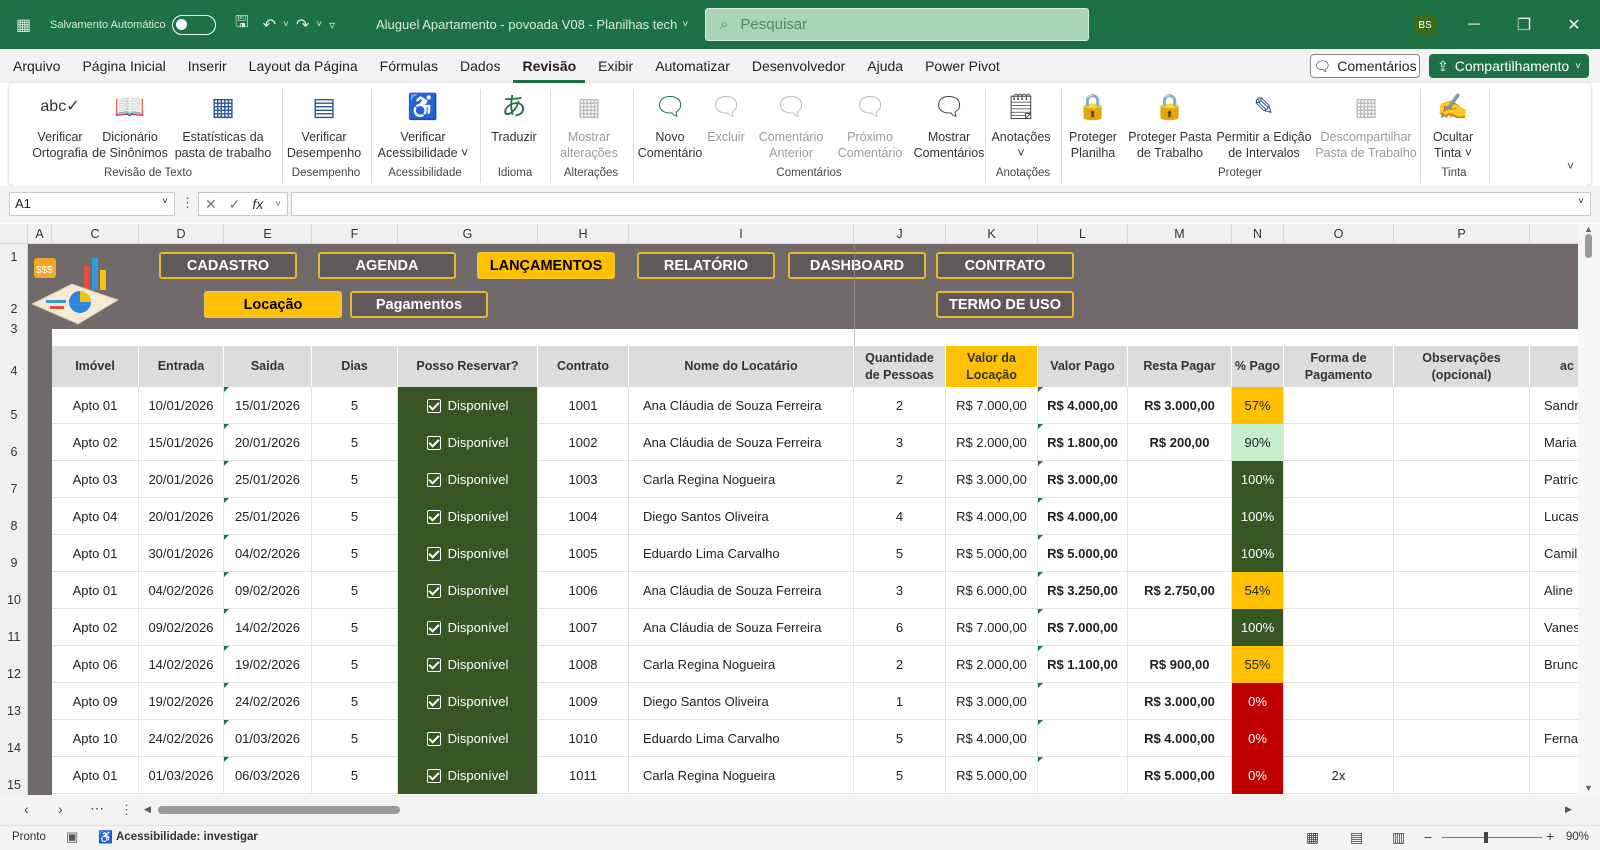  Describe the element at coordinates (726, 116) in the screenshot. I see `delete-comment-button: 🗨 Excluir` at that location.